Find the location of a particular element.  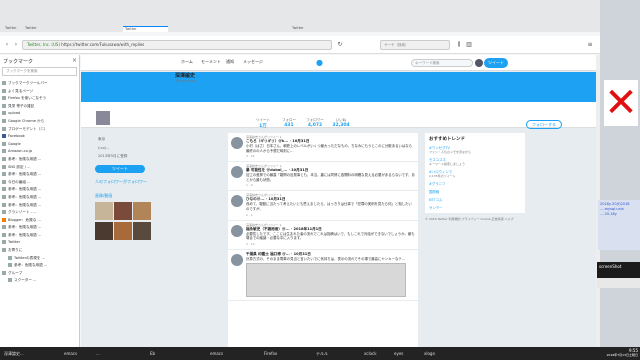

screenshot-popup: screenShot is located at coordinates (618, 270).